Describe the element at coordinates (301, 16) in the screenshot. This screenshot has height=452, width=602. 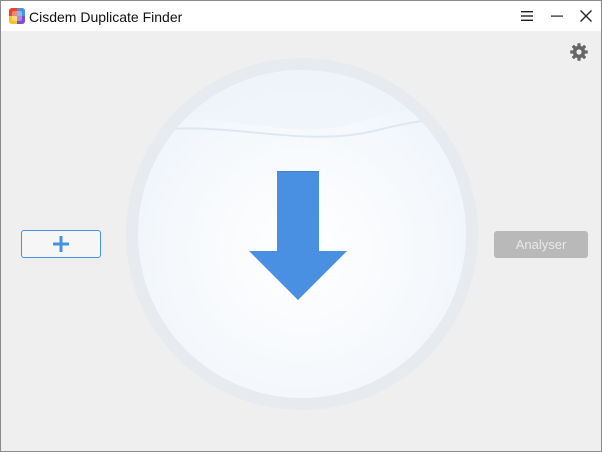
I see `title-bar: Cisdem Duplicate Finder` at that location.